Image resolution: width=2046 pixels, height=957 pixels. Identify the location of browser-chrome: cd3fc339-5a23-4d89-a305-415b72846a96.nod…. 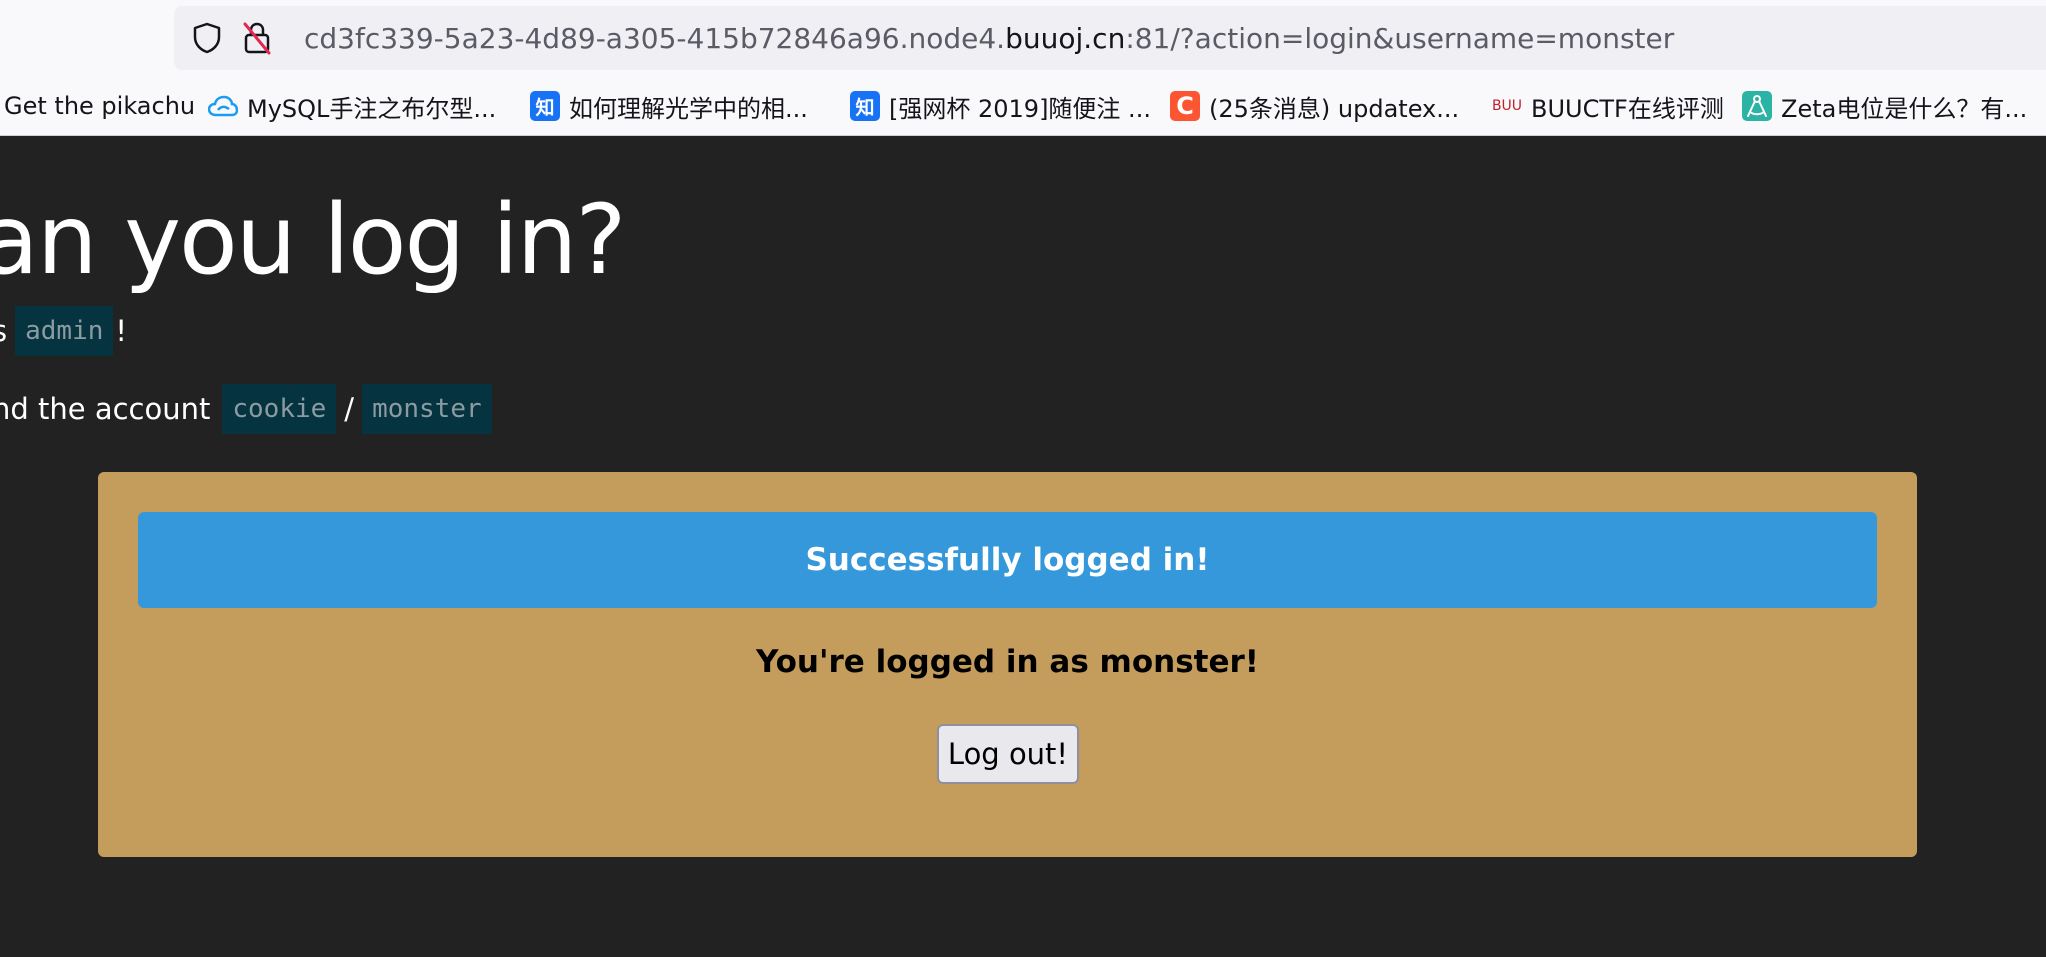
(1023, 68).